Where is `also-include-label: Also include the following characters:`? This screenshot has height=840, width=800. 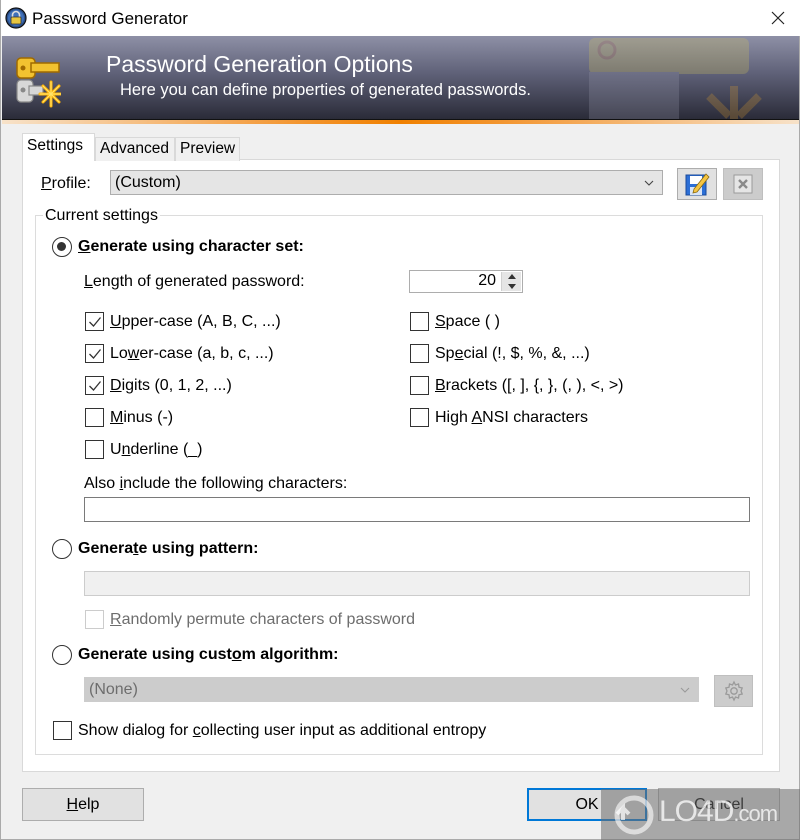
also-include-label: Also include the following characters: is located at coordinates (215, 484).